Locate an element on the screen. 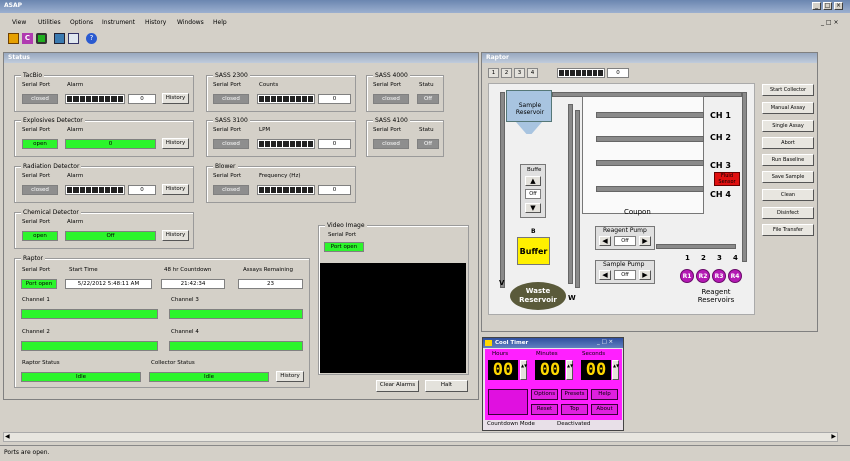 The width and height of the screenshot is (850, 461). timer-seconds-spinner: ▲▼ is located at coordinates (615, 370).